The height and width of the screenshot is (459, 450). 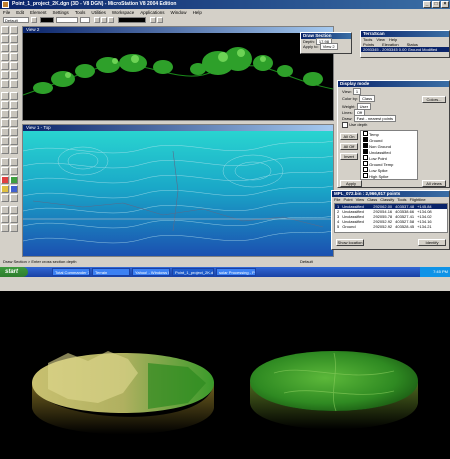 I want to click on apply-button: Apply, so click(x=351, y=183).